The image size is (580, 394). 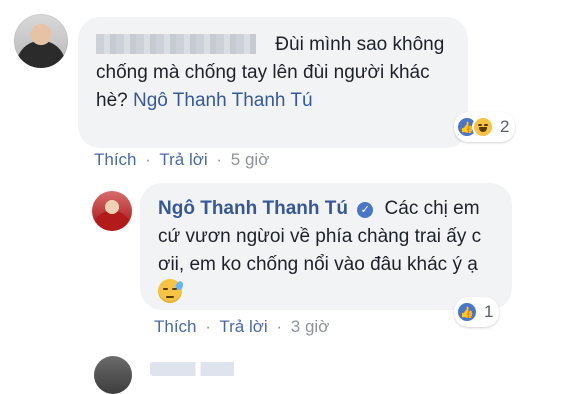 I want to click on comment-actions: Thích · Trả lời · 5 giờ, so click(x=181, y=160).